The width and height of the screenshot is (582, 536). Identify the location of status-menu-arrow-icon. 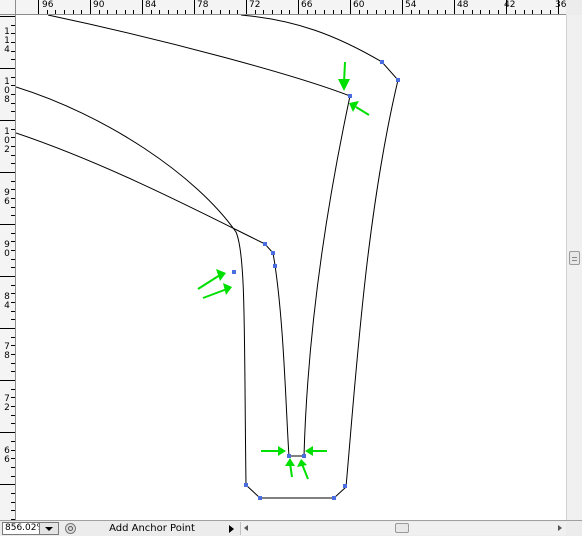
(231, 529).